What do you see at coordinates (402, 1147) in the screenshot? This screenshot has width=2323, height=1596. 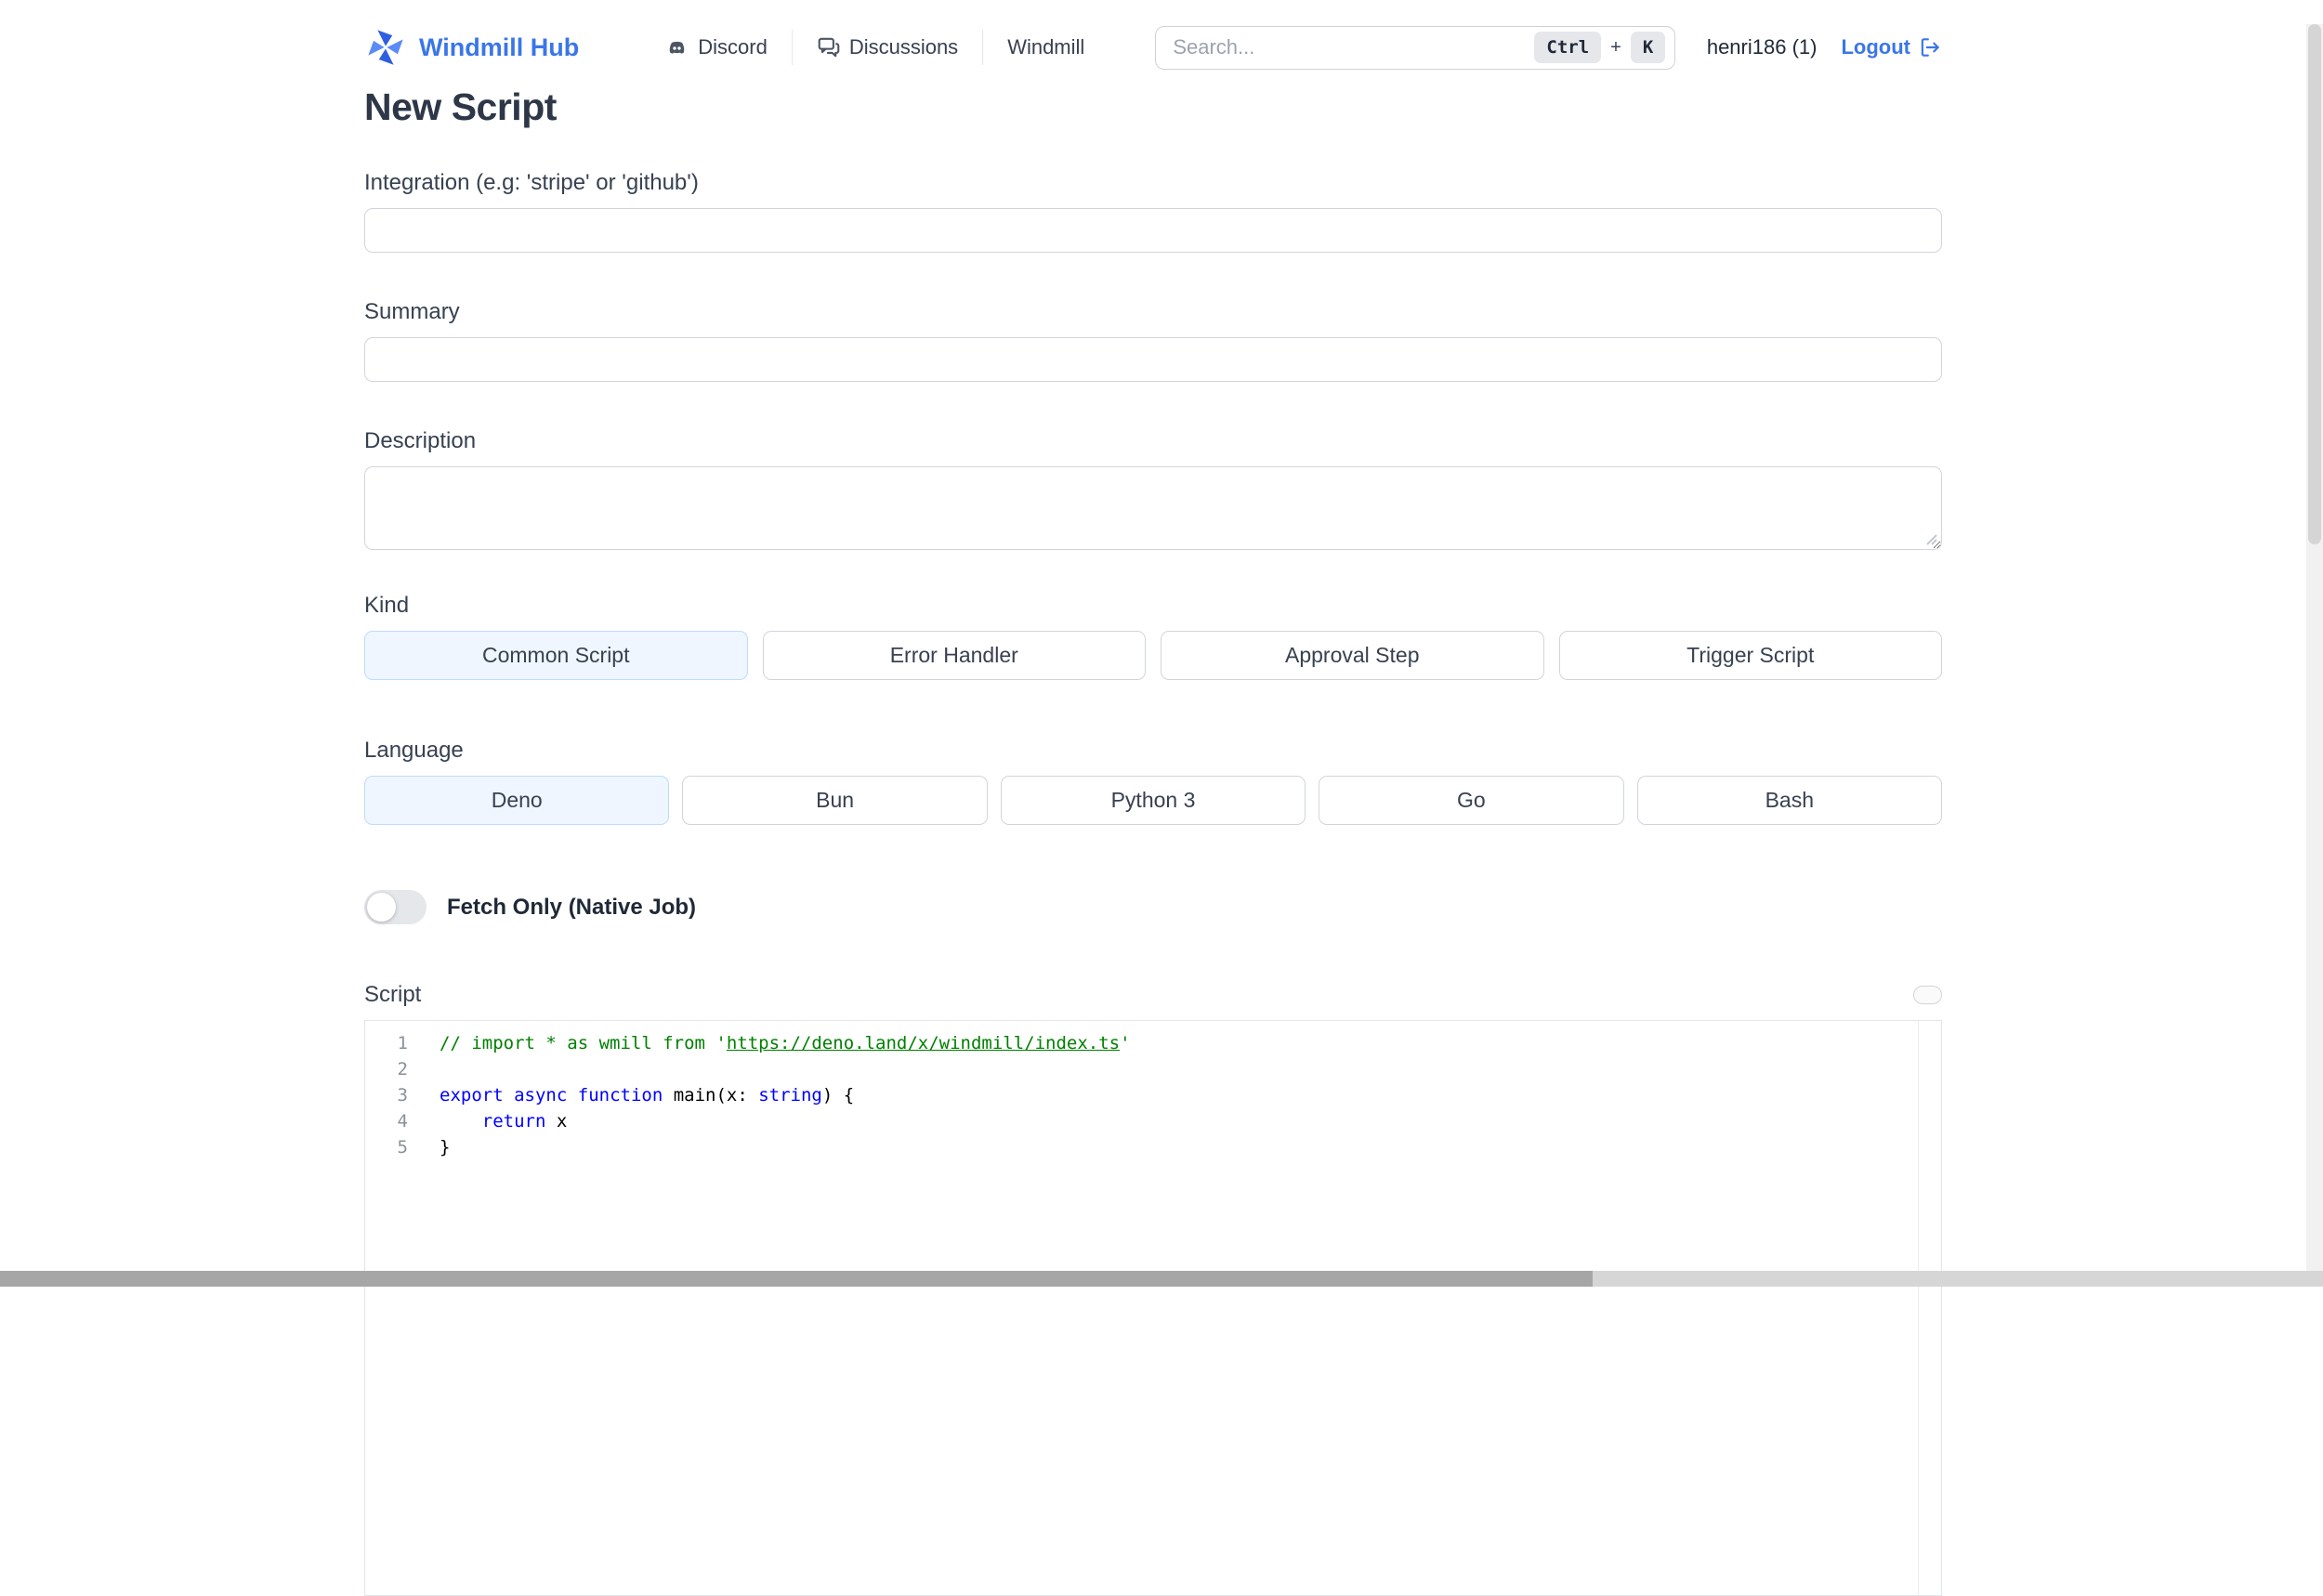 I see `line-number: 5` at bounding box center [402, 1147].